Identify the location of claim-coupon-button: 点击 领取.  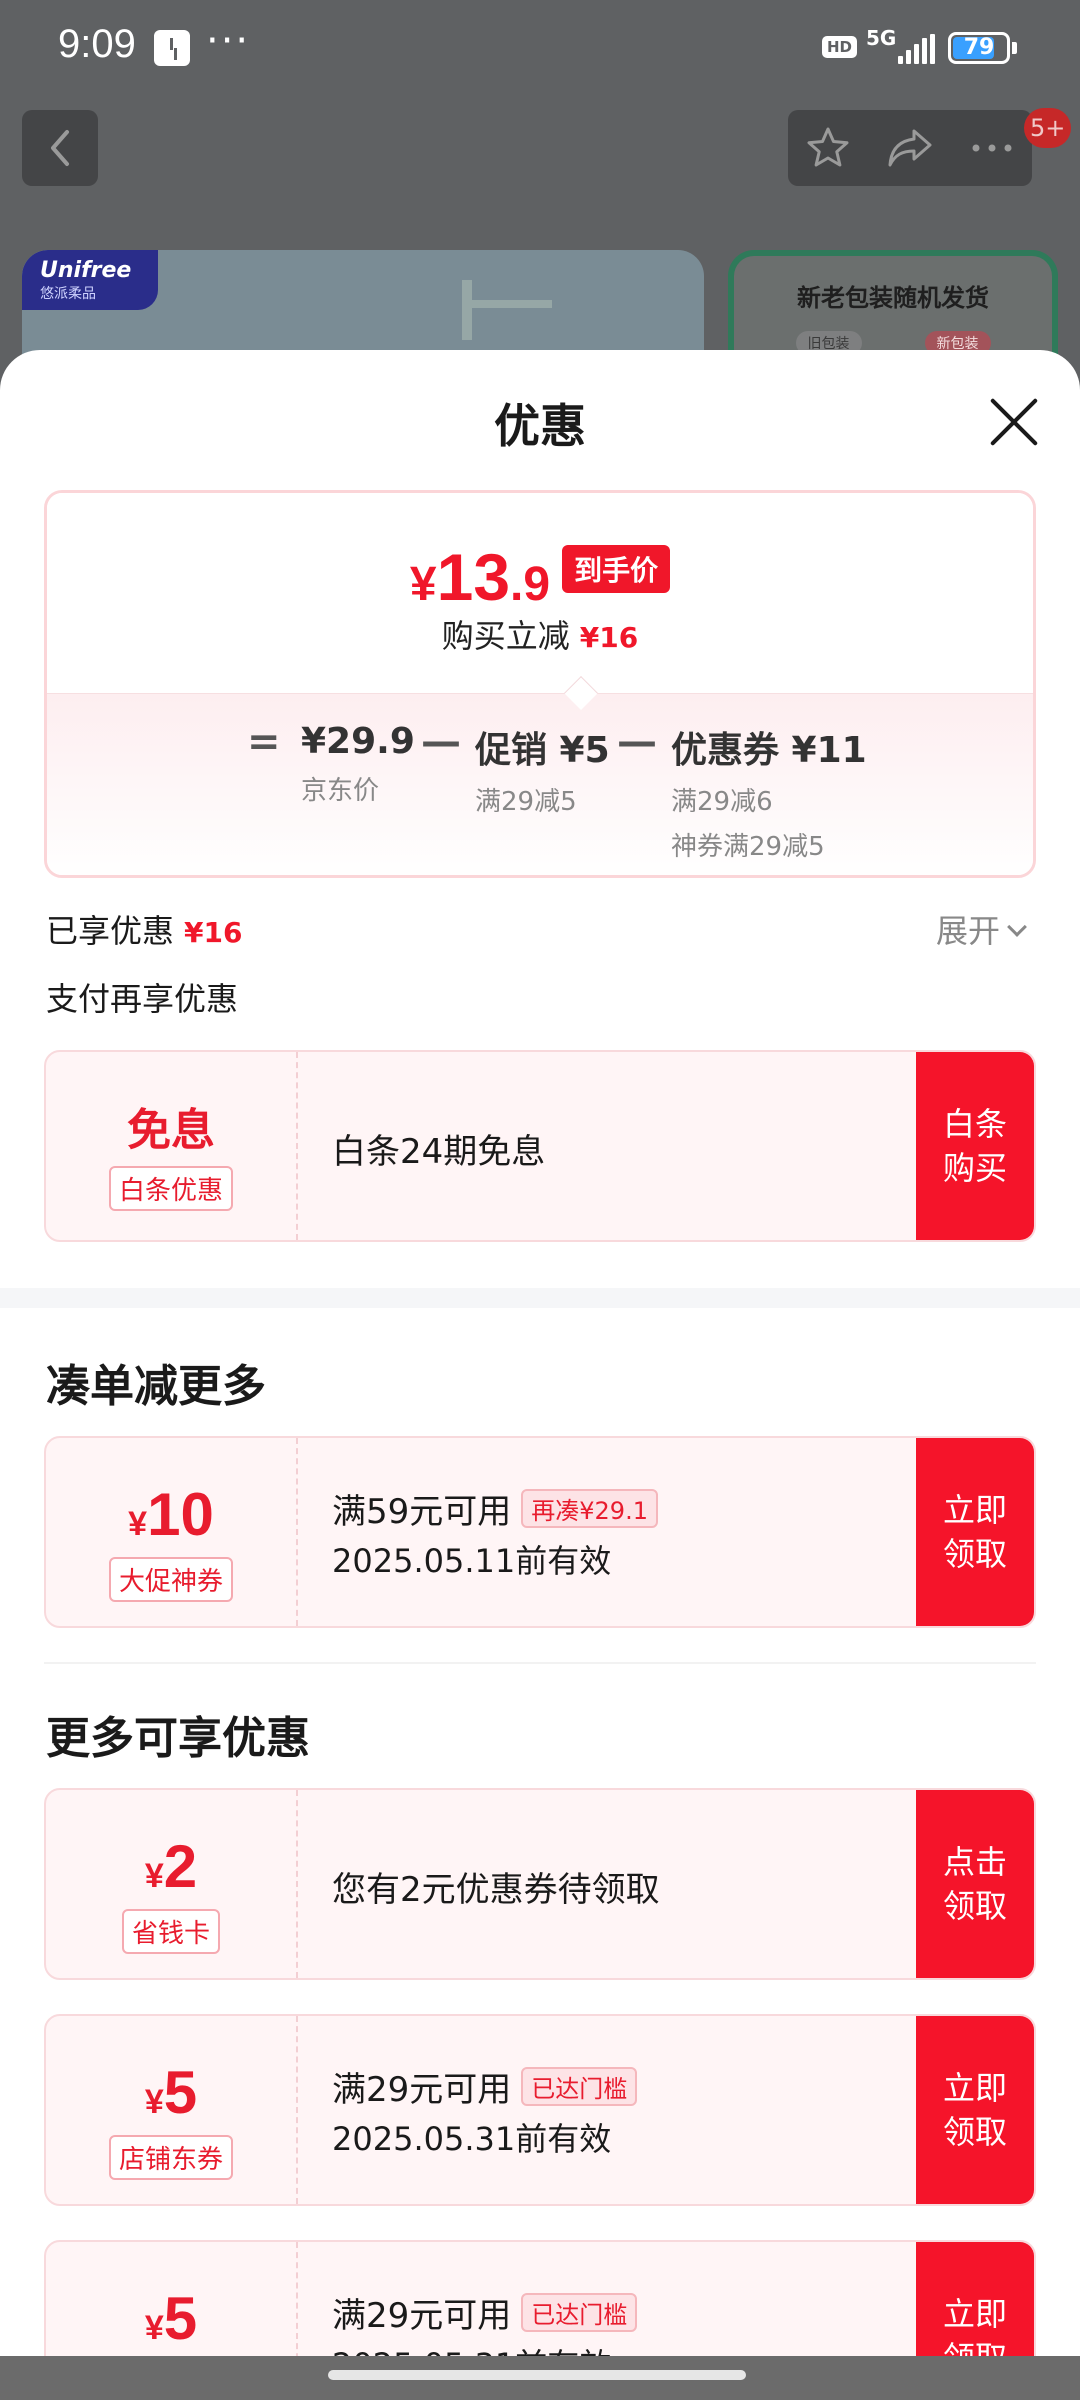
(975, 1884).